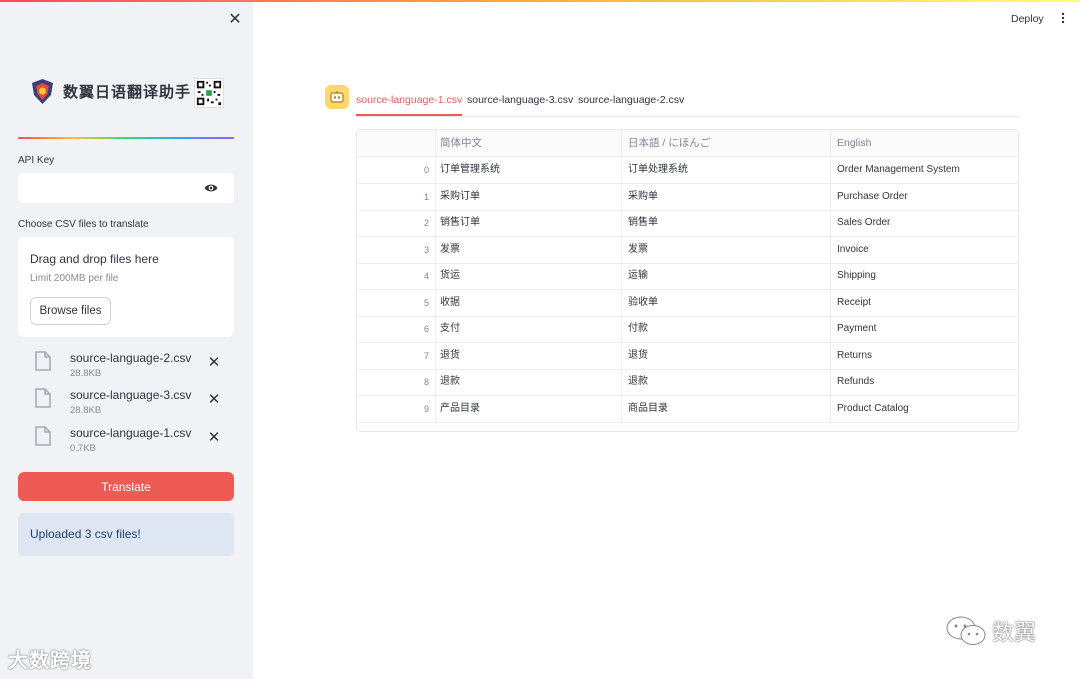 The width and height of the screenshot is (1080, 679). I want to click on header-index, so click(396, 143).